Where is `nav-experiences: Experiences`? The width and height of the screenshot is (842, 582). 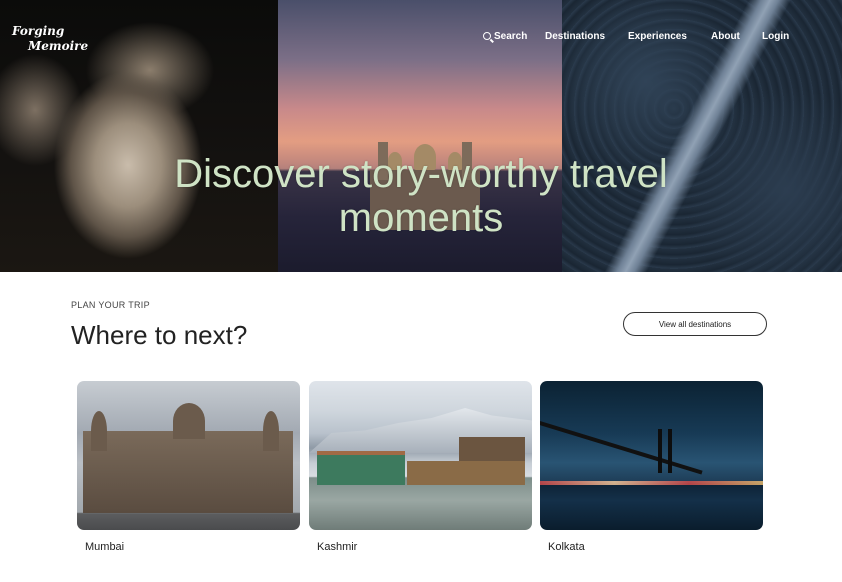 nav-experiences: Experiences is located at coordinates (657, 36).